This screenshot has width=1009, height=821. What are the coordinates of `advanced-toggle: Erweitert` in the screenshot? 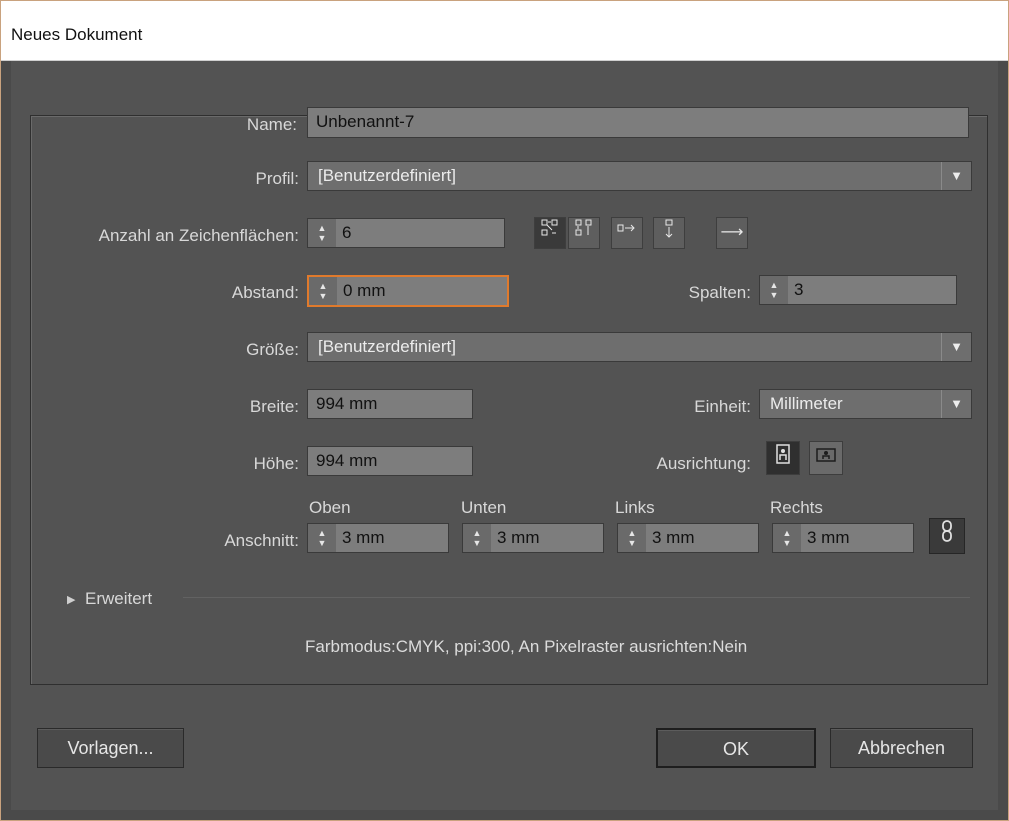 It's located at (118, 599).